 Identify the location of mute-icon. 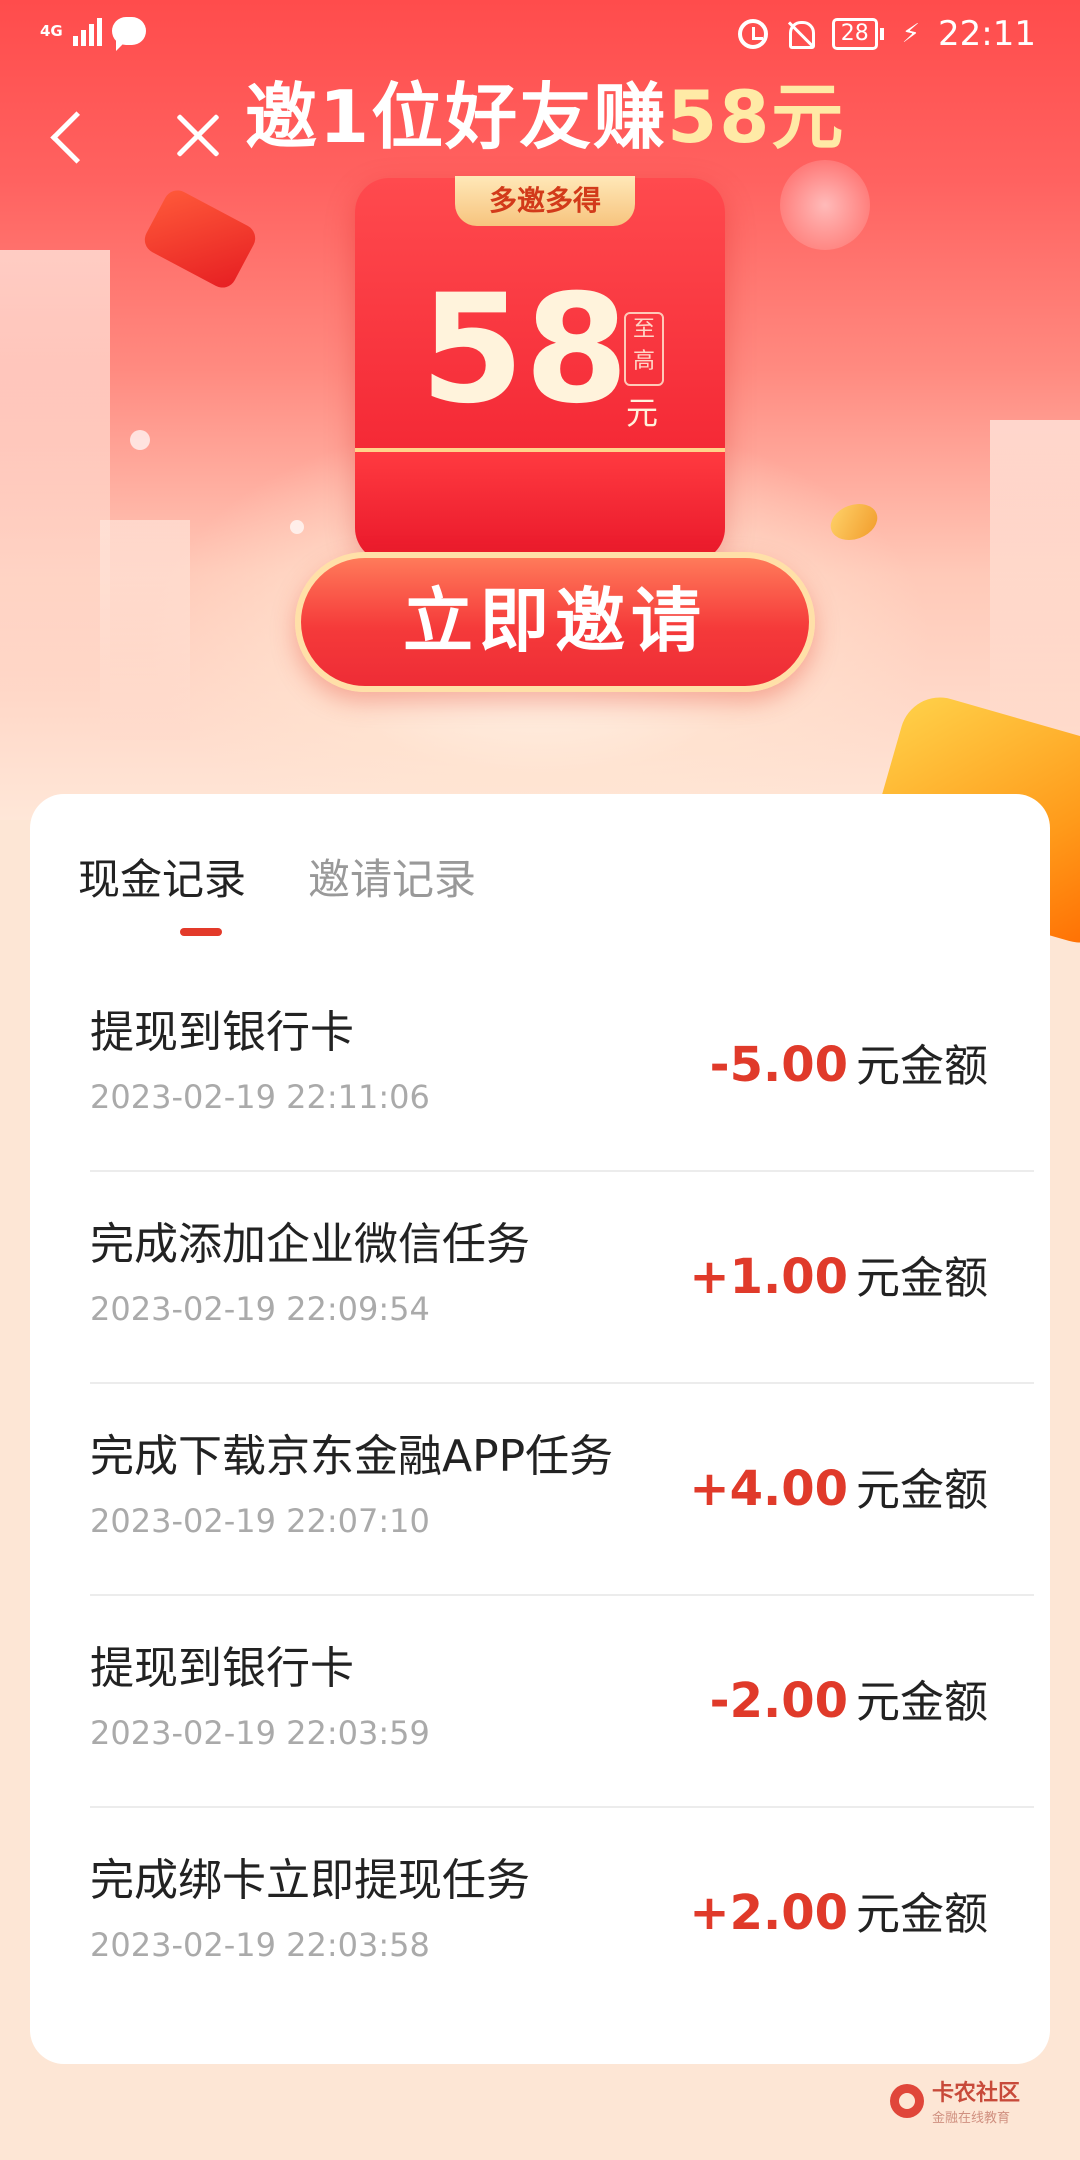
(800, 34).